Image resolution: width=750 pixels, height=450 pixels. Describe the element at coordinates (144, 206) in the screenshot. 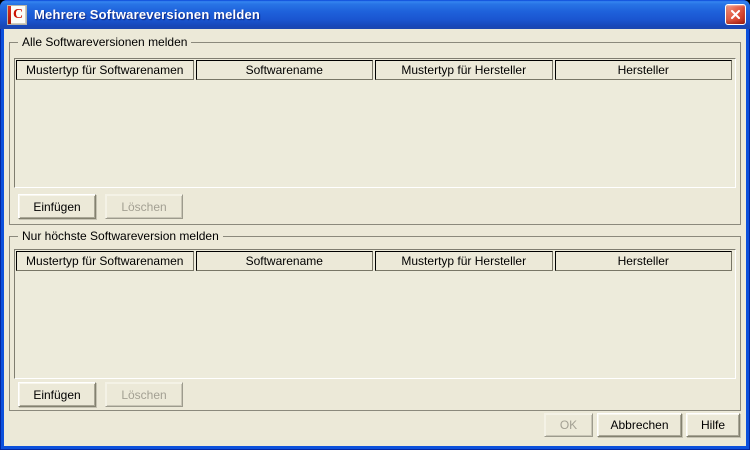

I see `all-versions-delete-button: Löschen` at that location.